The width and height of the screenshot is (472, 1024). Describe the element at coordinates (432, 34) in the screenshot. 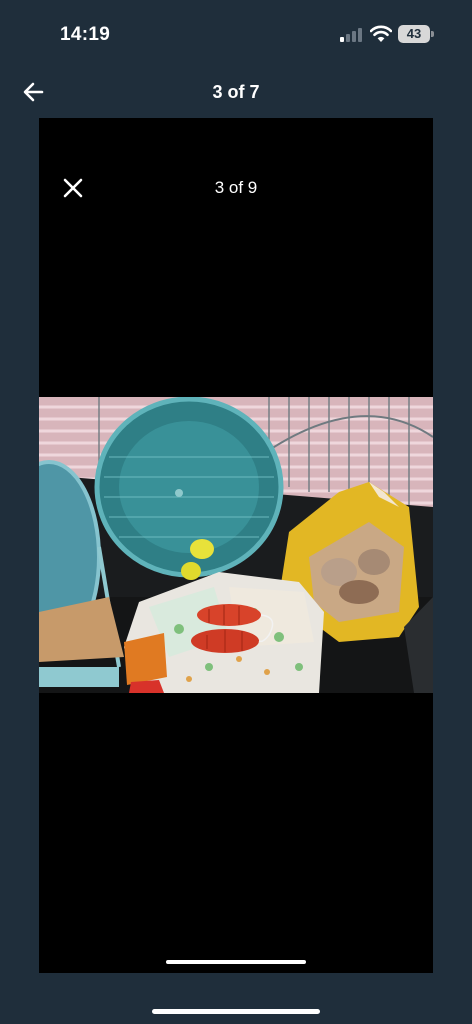

I see `battery-tip` at that location.